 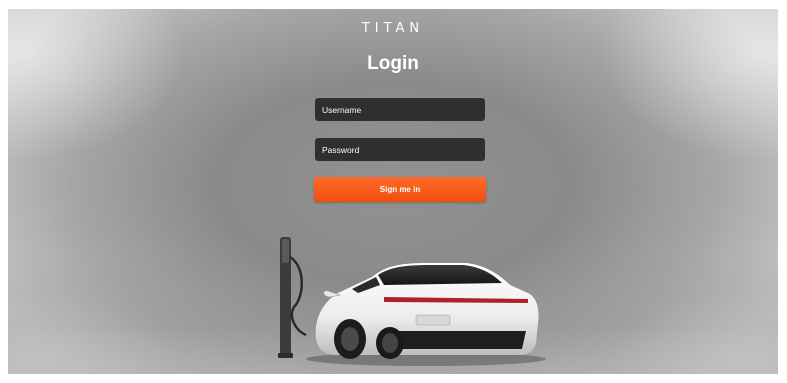 I want to click on car-charger-illustration, so click(x=412, y=301).